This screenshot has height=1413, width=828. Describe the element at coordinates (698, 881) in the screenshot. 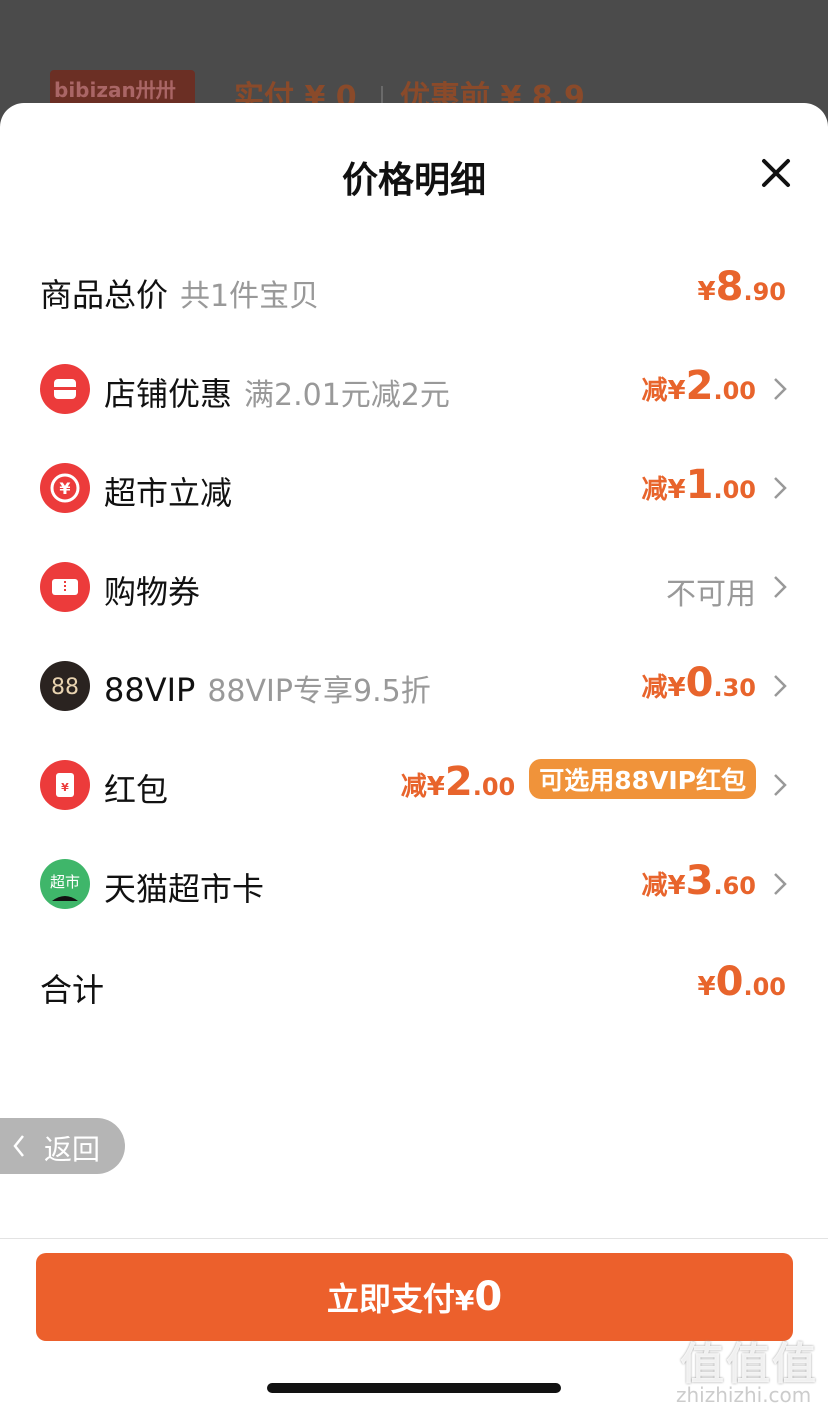

I see `row-amount: 减¥3.60` at that location.